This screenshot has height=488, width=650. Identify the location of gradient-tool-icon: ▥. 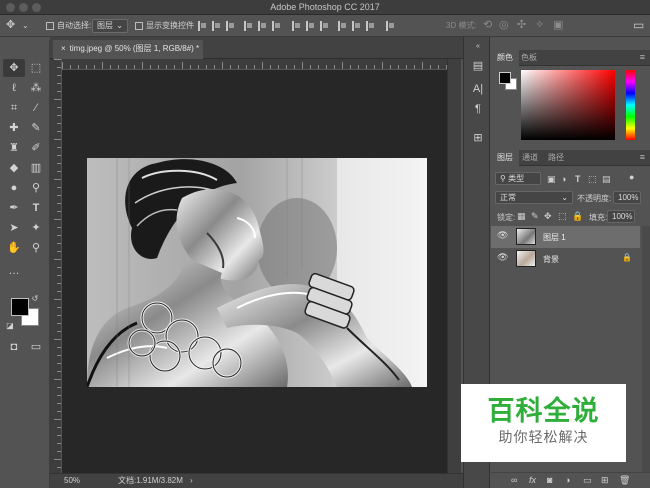
(36, 168).